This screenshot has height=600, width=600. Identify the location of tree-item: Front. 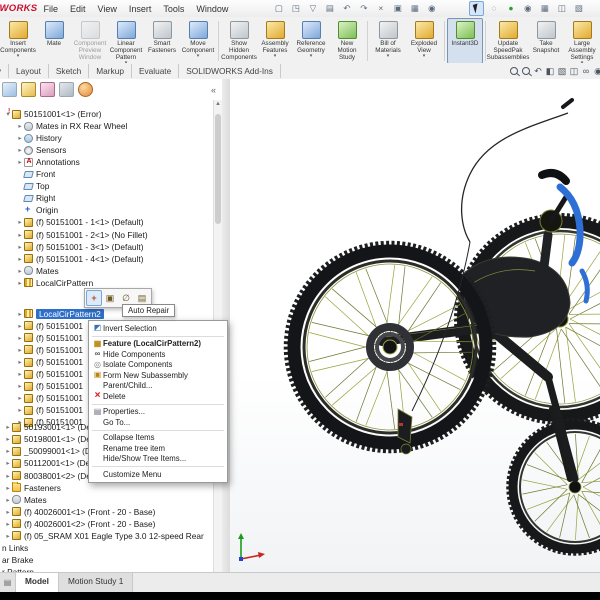
(35, 174).